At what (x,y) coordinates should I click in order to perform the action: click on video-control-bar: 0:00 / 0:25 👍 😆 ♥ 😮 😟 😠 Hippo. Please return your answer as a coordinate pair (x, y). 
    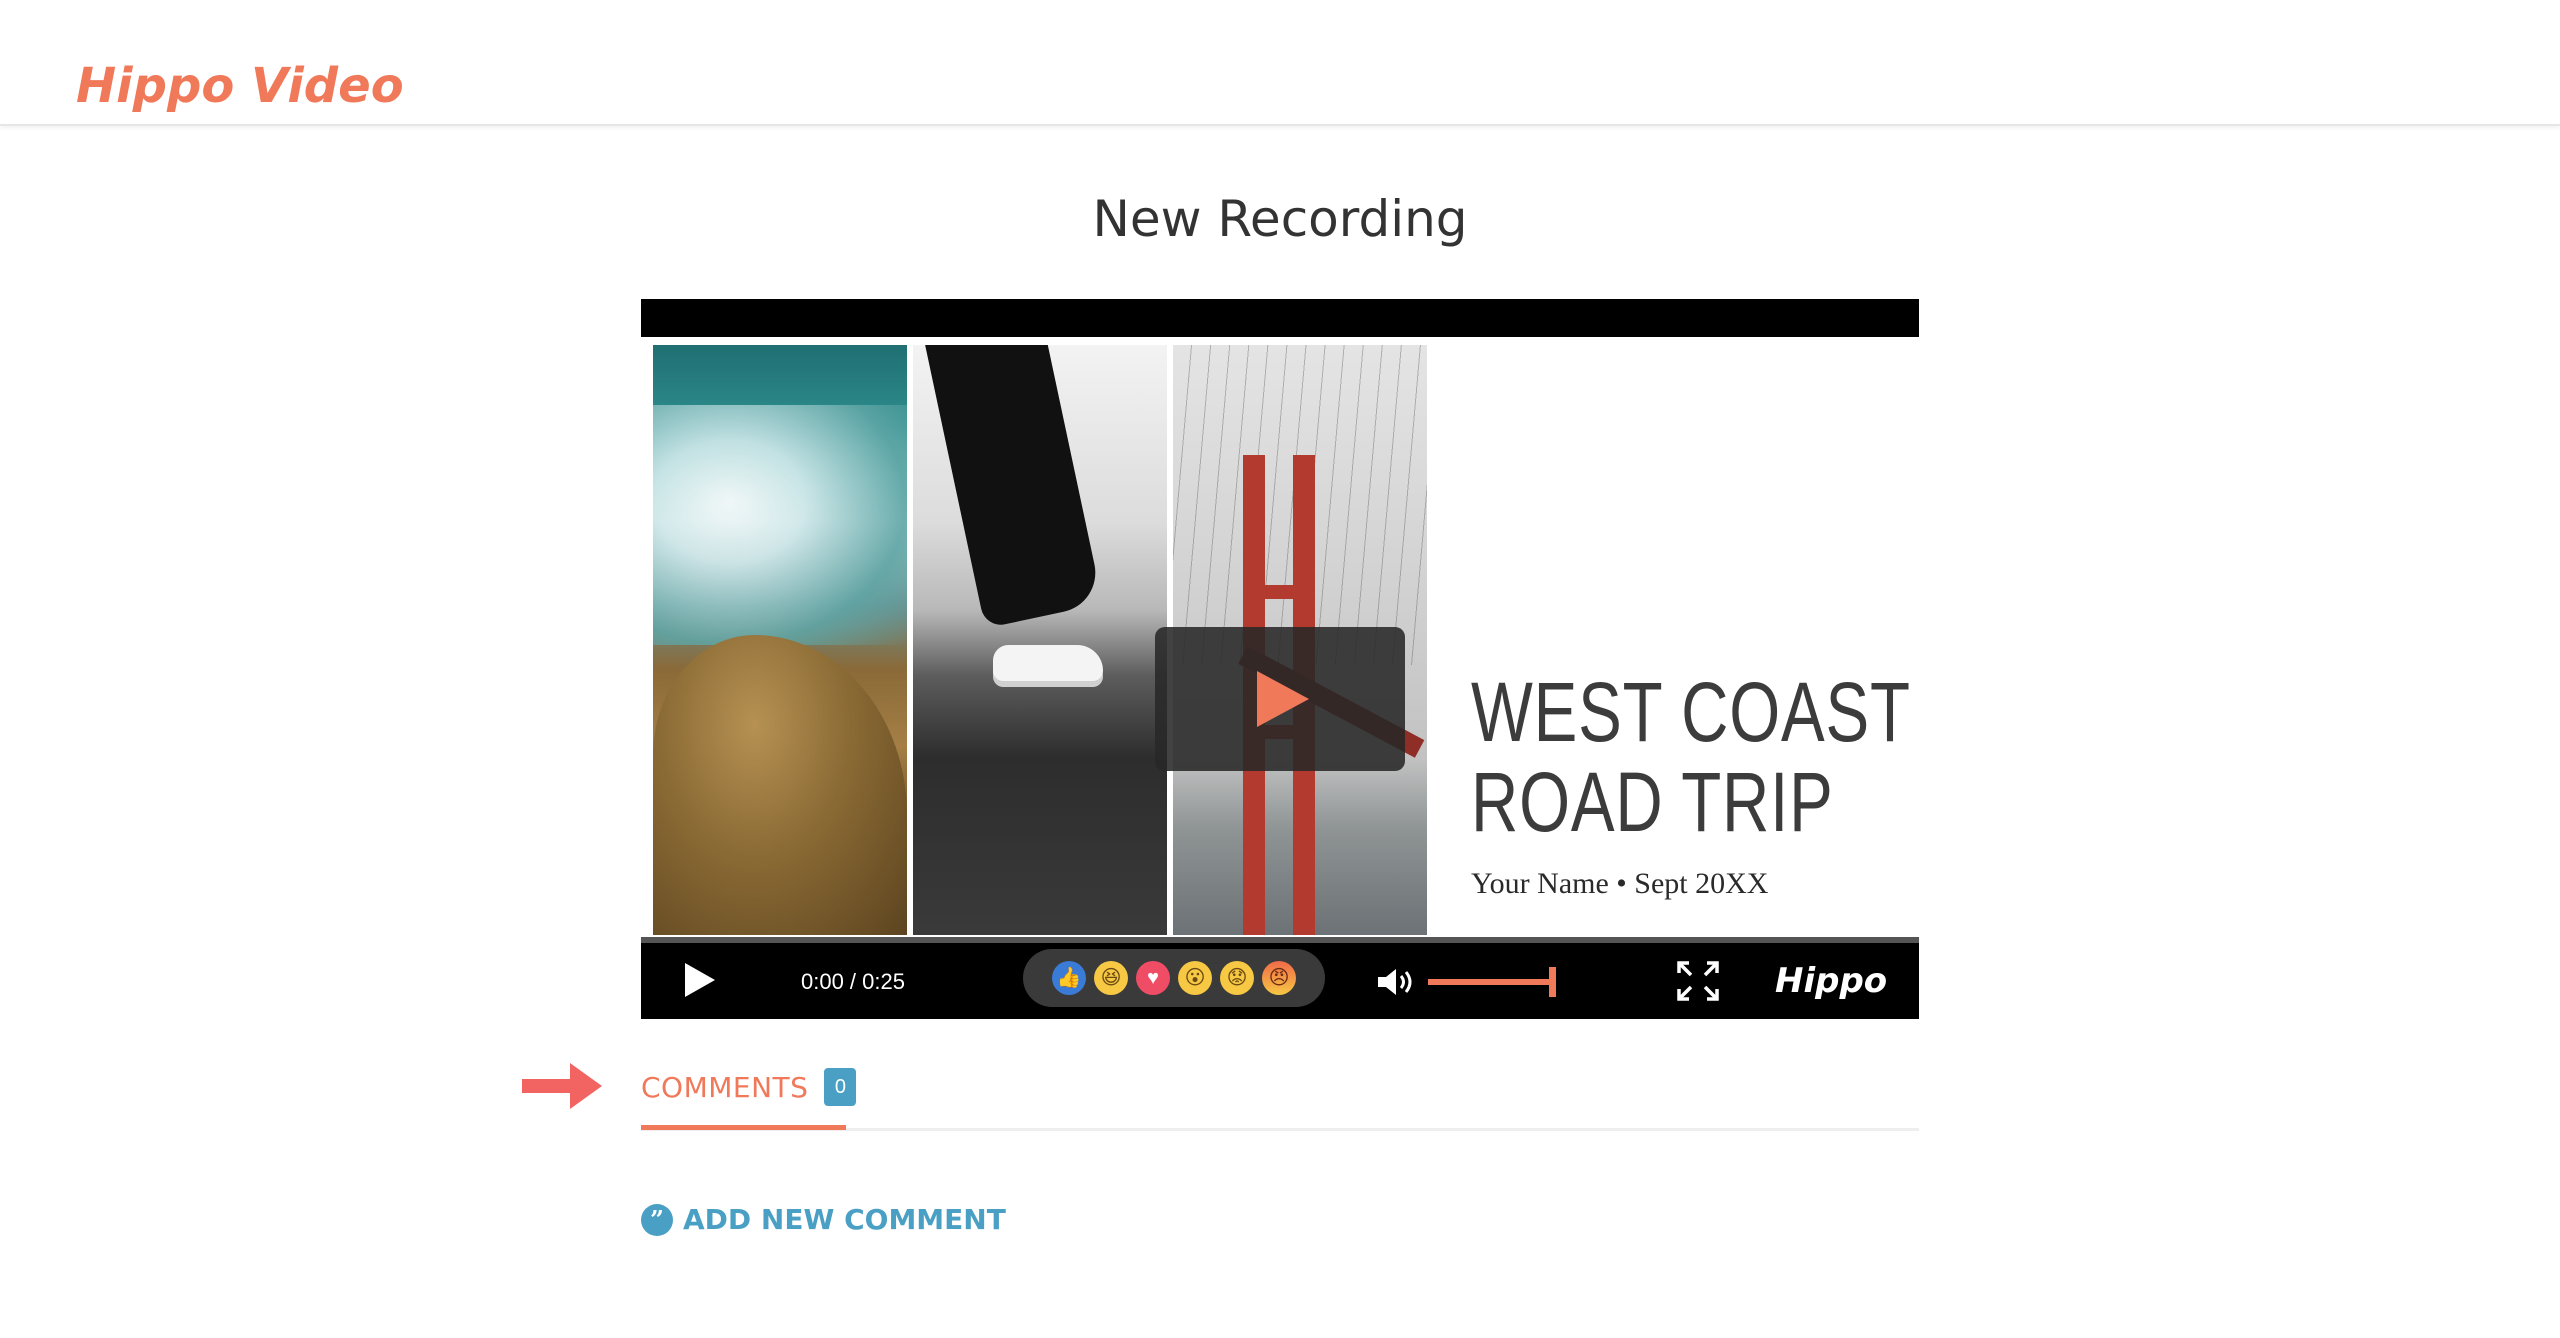
    Looking at the image, I should click on (1280, 978).